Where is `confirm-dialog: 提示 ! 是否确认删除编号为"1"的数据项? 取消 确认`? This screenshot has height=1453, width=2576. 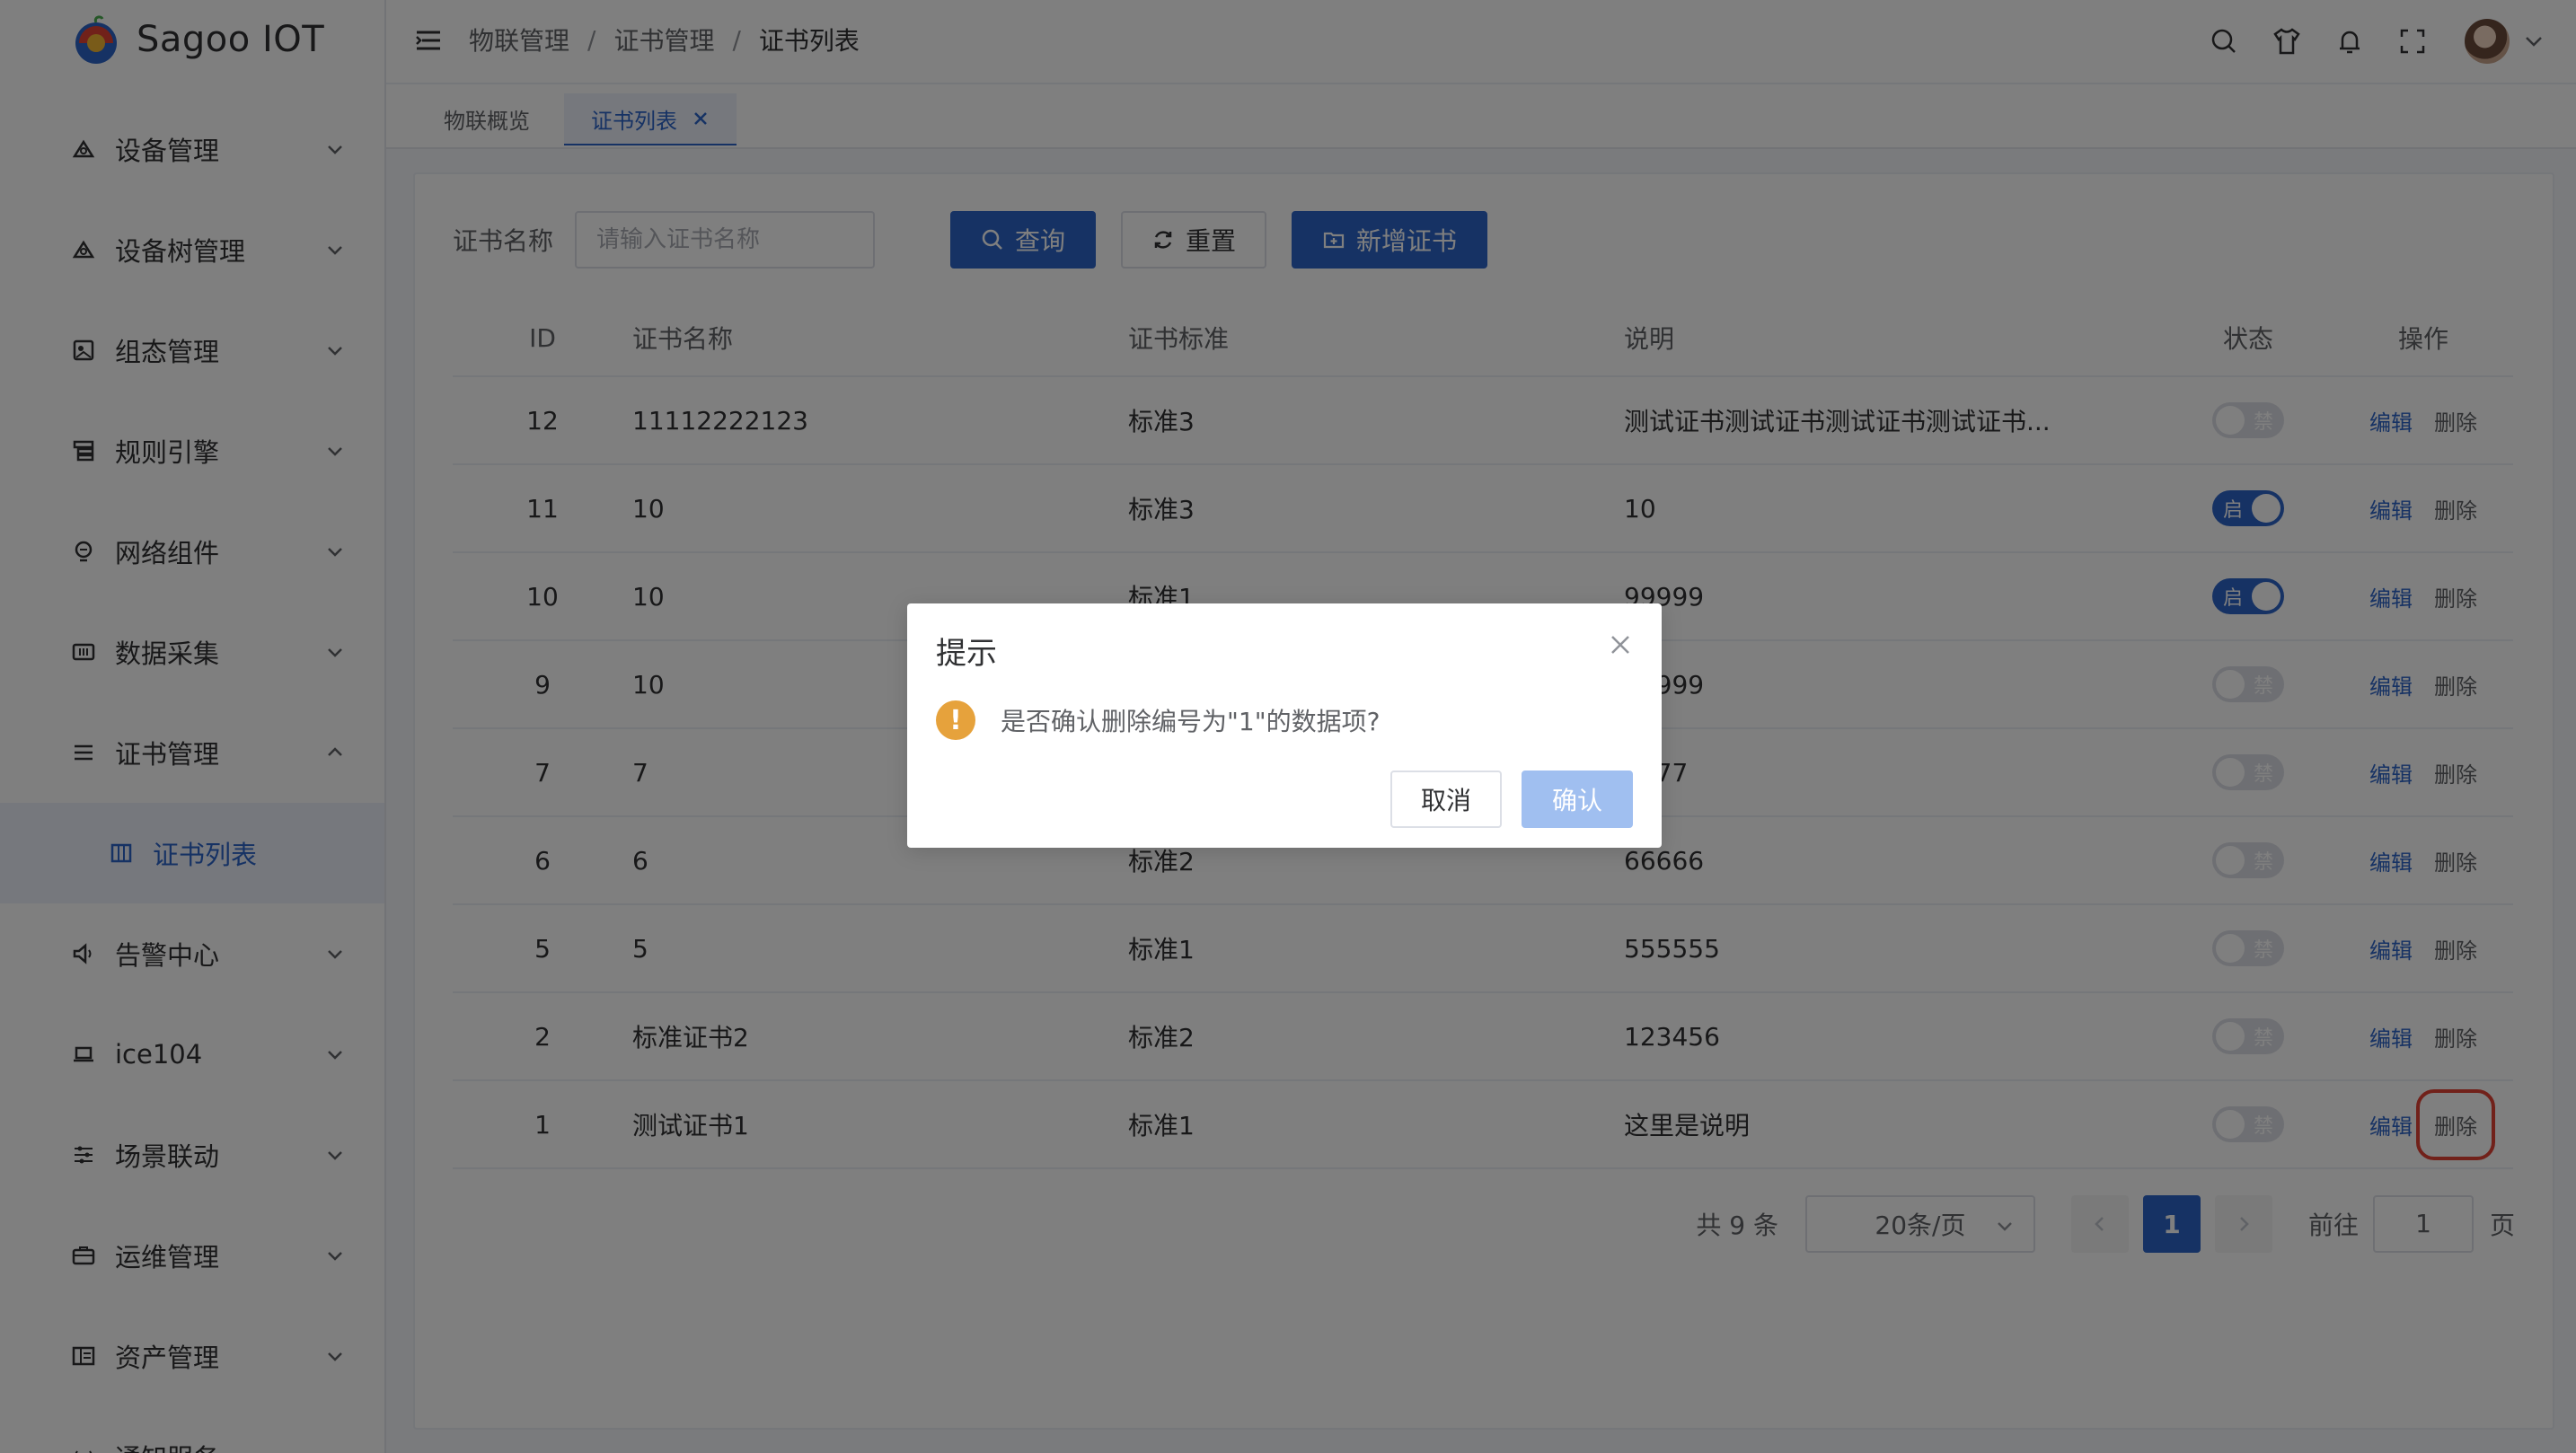 confirm-dialog: 提示 ! 是否确认删除编号为"1"的数据项? 取消 确认 is located at coordinates (1284, 726).